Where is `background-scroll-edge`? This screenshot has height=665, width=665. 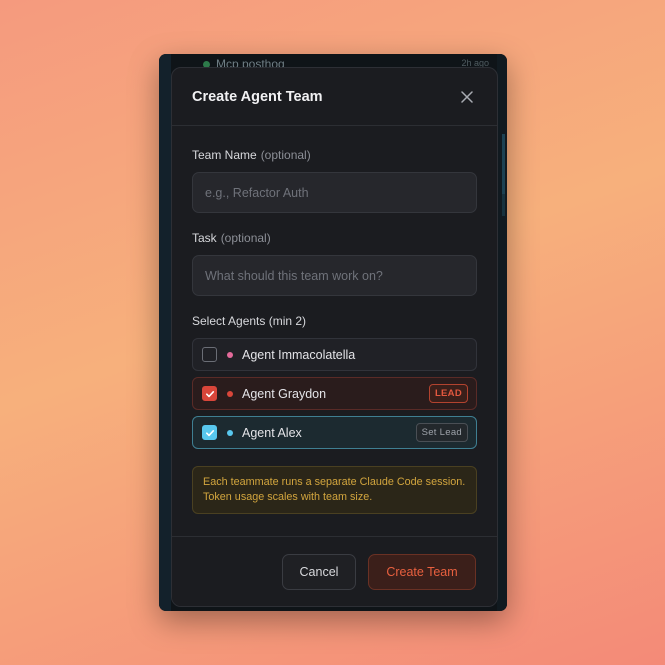 background-scroll-edge is located at coordinates (502, 332).